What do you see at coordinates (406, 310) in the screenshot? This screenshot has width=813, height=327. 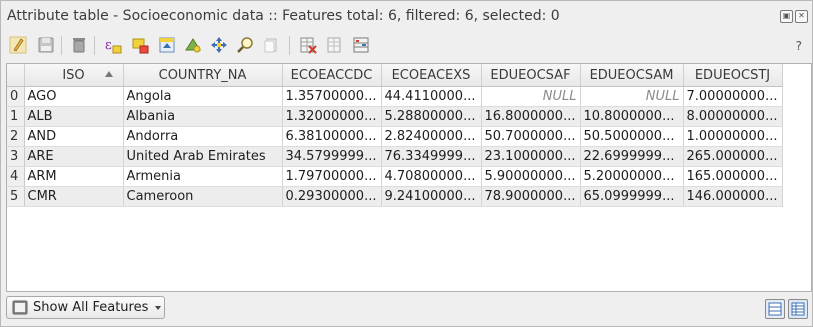 I see `footer-bar: Show All Features` at bounding box center [406, 310].